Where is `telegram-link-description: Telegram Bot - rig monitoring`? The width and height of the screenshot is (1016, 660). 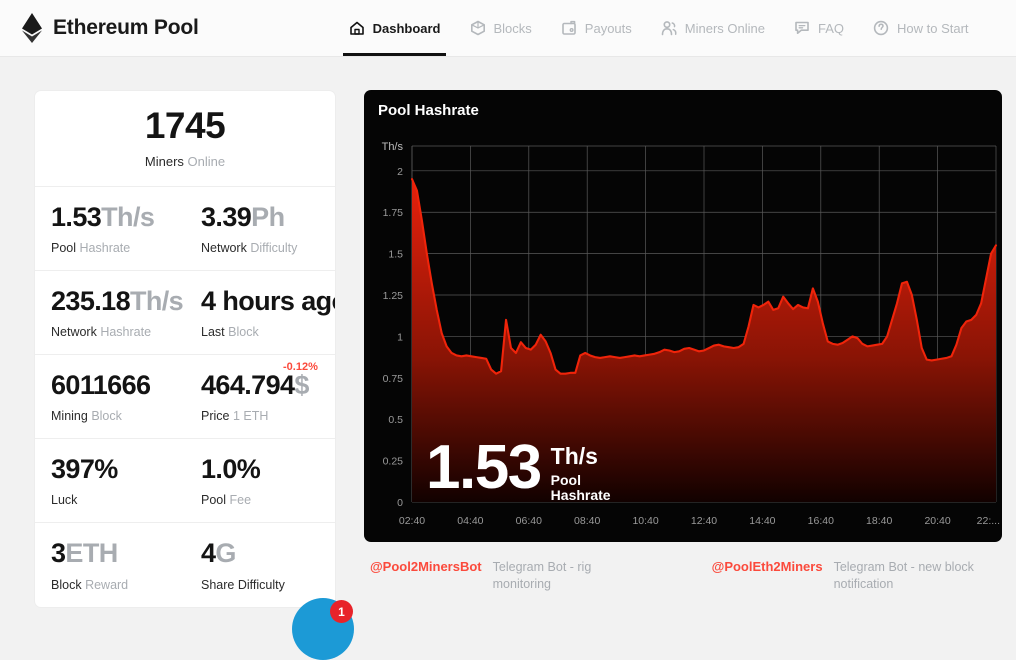
telegram-link-description: Telegram Bot - rig monitoring is located at coordinates (542, 575).